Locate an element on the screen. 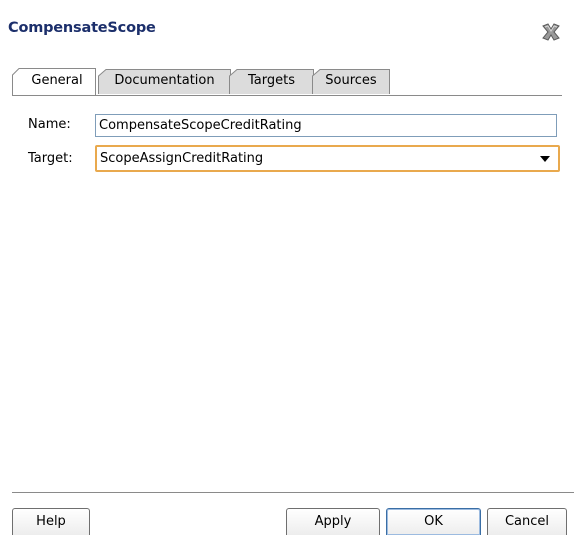  target-label-text: Target: is located at coordinates (50, 158).